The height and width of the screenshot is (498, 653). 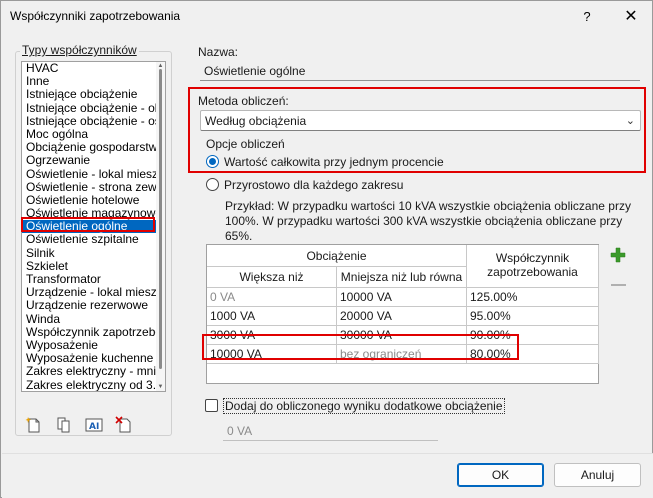 What do you see at coordinates (402, 277) in the screenshot?
I see `header-less-or-equal: Mniejsza niż lub równa` at bounding box center [402, 277].